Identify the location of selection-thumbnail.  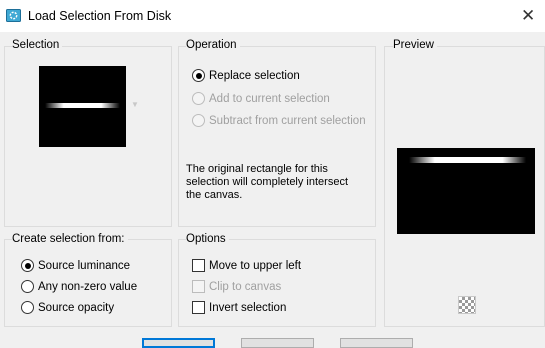
(82, 106).